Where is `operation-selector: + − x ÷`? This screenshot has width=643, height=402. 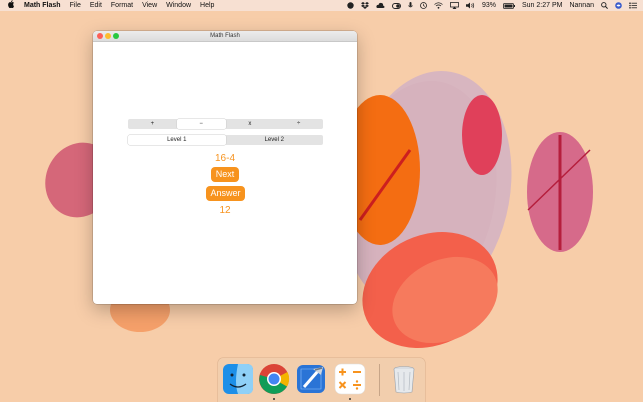 operation-selector: + − x ÷ is located at coordinates (225, 124).